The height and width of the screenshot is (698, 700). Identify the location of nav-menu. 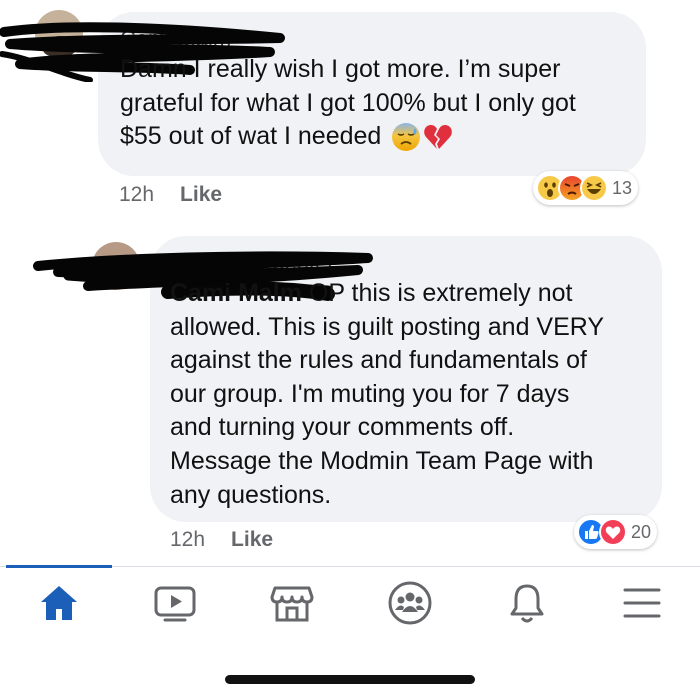
(642, 603).